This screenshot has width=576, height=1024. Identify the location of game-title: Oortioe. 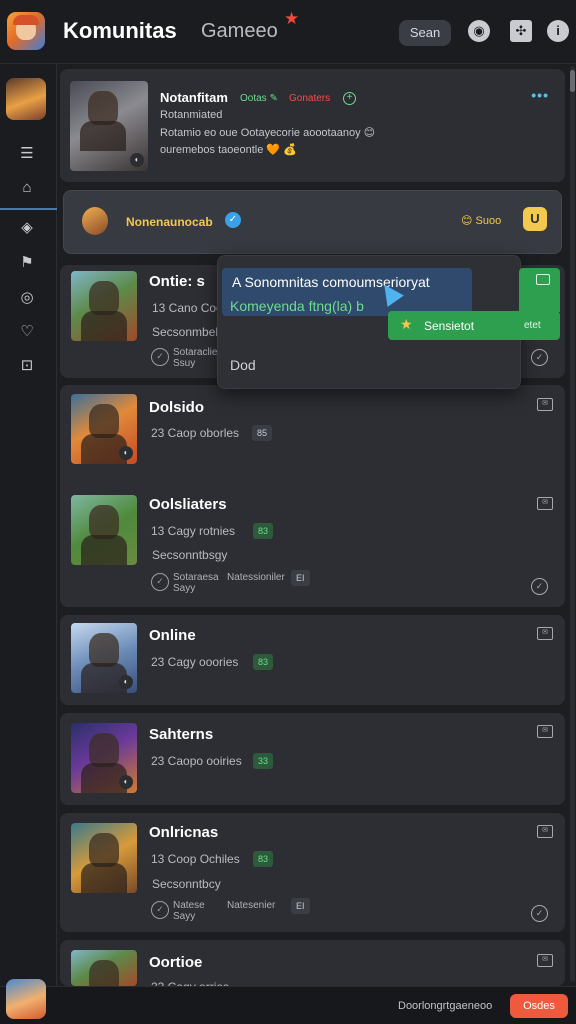
(176, 962).